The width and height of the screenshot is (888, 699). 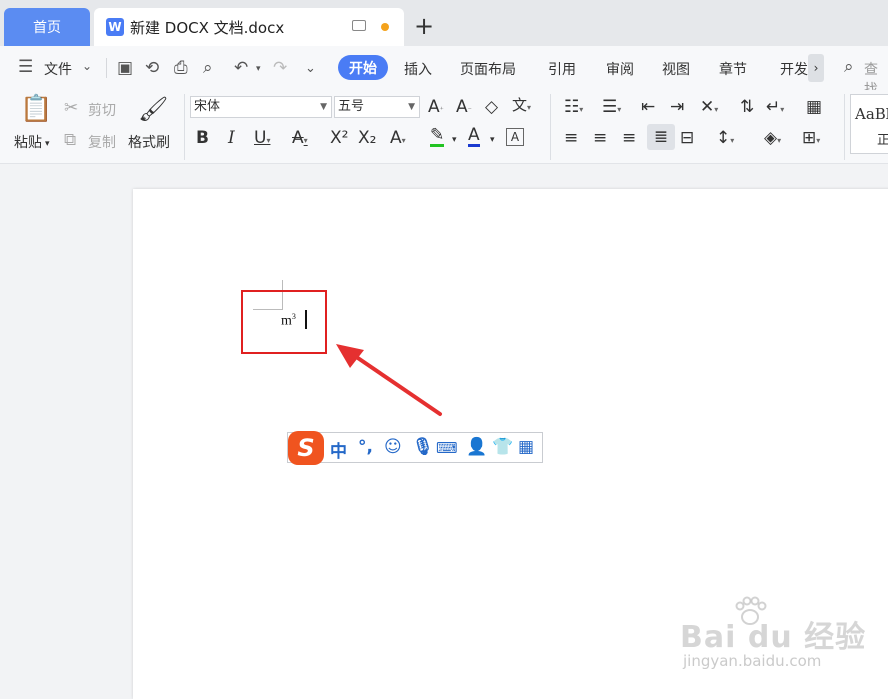 I want to click on tab-home-label: 首页, so click(x=47, y=28).